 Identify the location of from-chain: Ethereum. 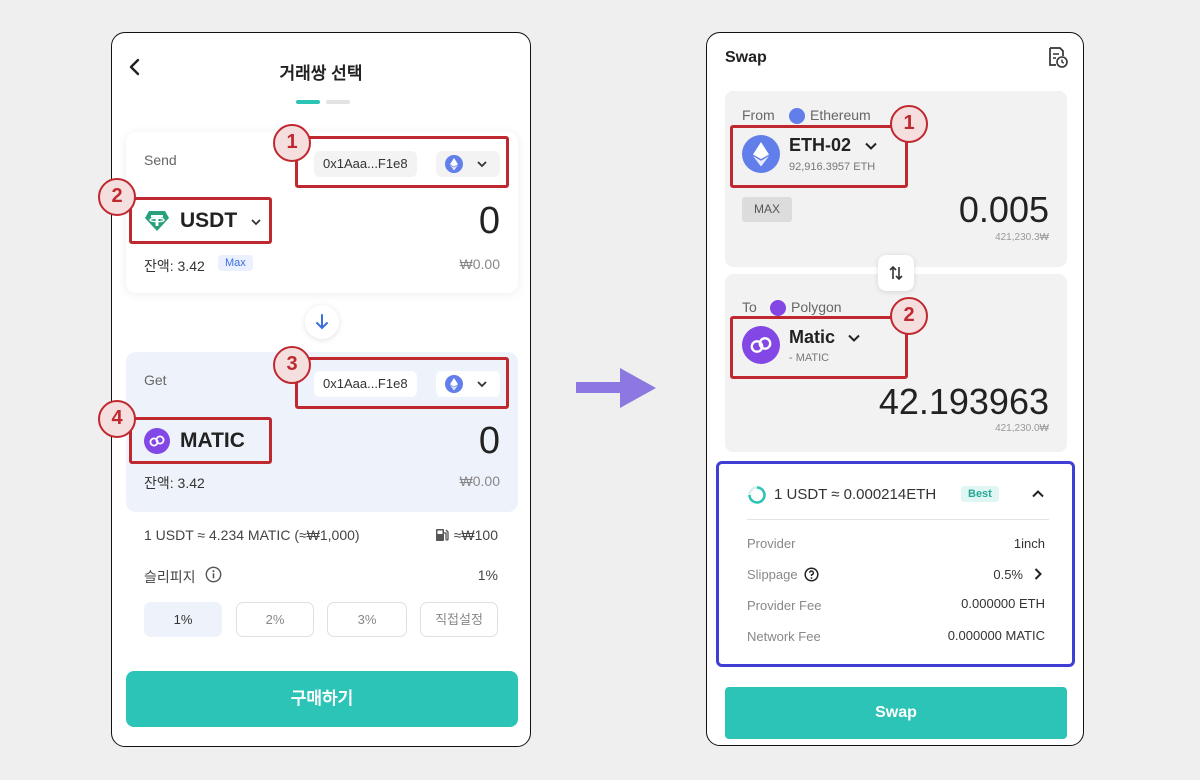
(840, 115).